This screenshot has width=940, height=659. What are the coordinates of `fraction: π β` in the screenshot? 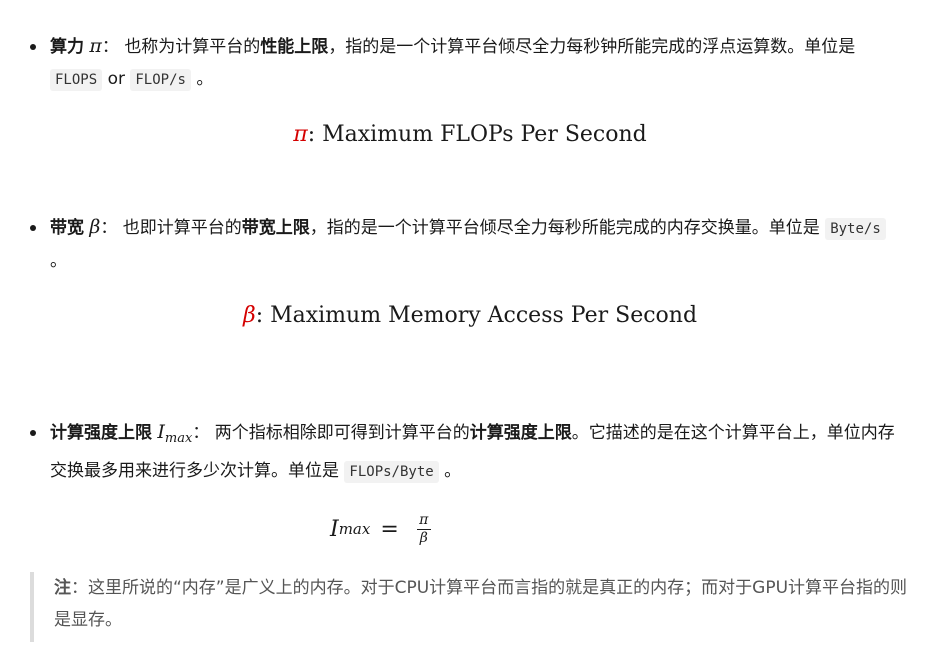 It's located at (423, 528).